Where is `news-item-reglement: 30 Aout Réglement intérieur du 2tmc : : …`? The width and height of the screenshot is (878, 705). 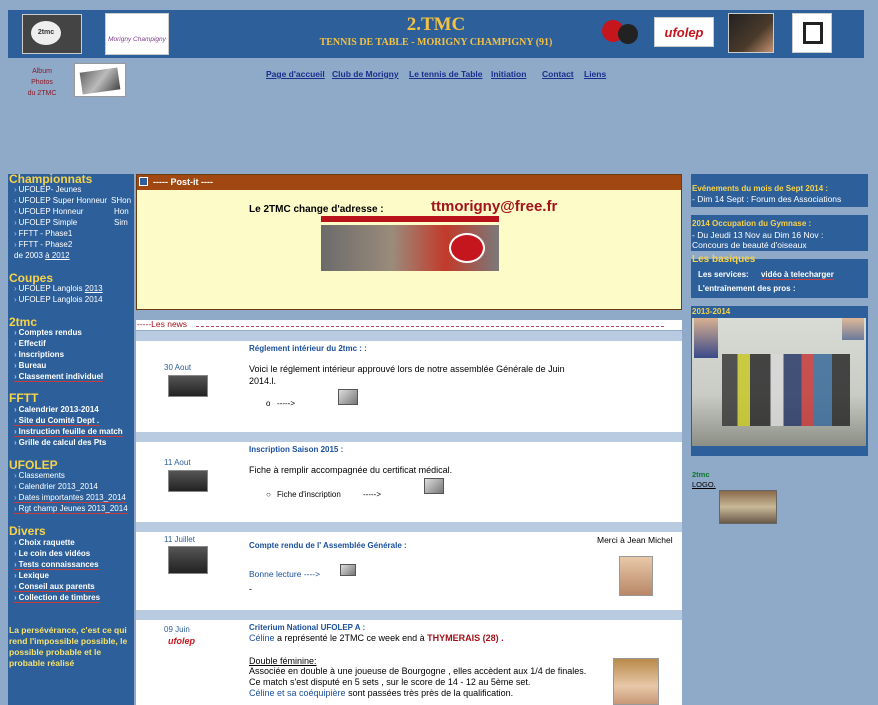 news-item-reglement: 30 Aout Réglement intérieur du 2tmc : : … is located at coordinates (409, 381).